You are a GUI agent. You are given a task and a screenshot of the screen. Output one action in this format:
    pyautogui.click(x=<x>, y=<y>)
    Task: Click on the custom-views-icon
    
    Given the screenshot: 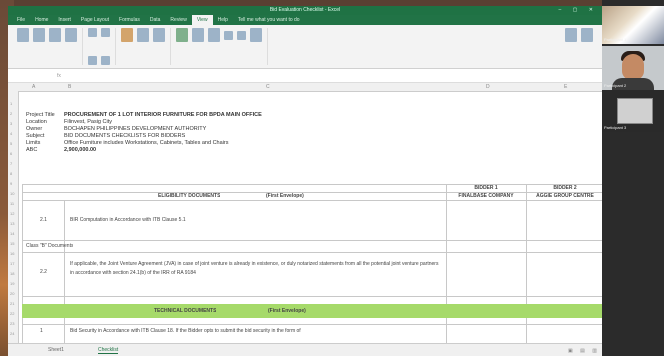 What is the action you would take?
    pyautogui.click(x=71, y=35)
    